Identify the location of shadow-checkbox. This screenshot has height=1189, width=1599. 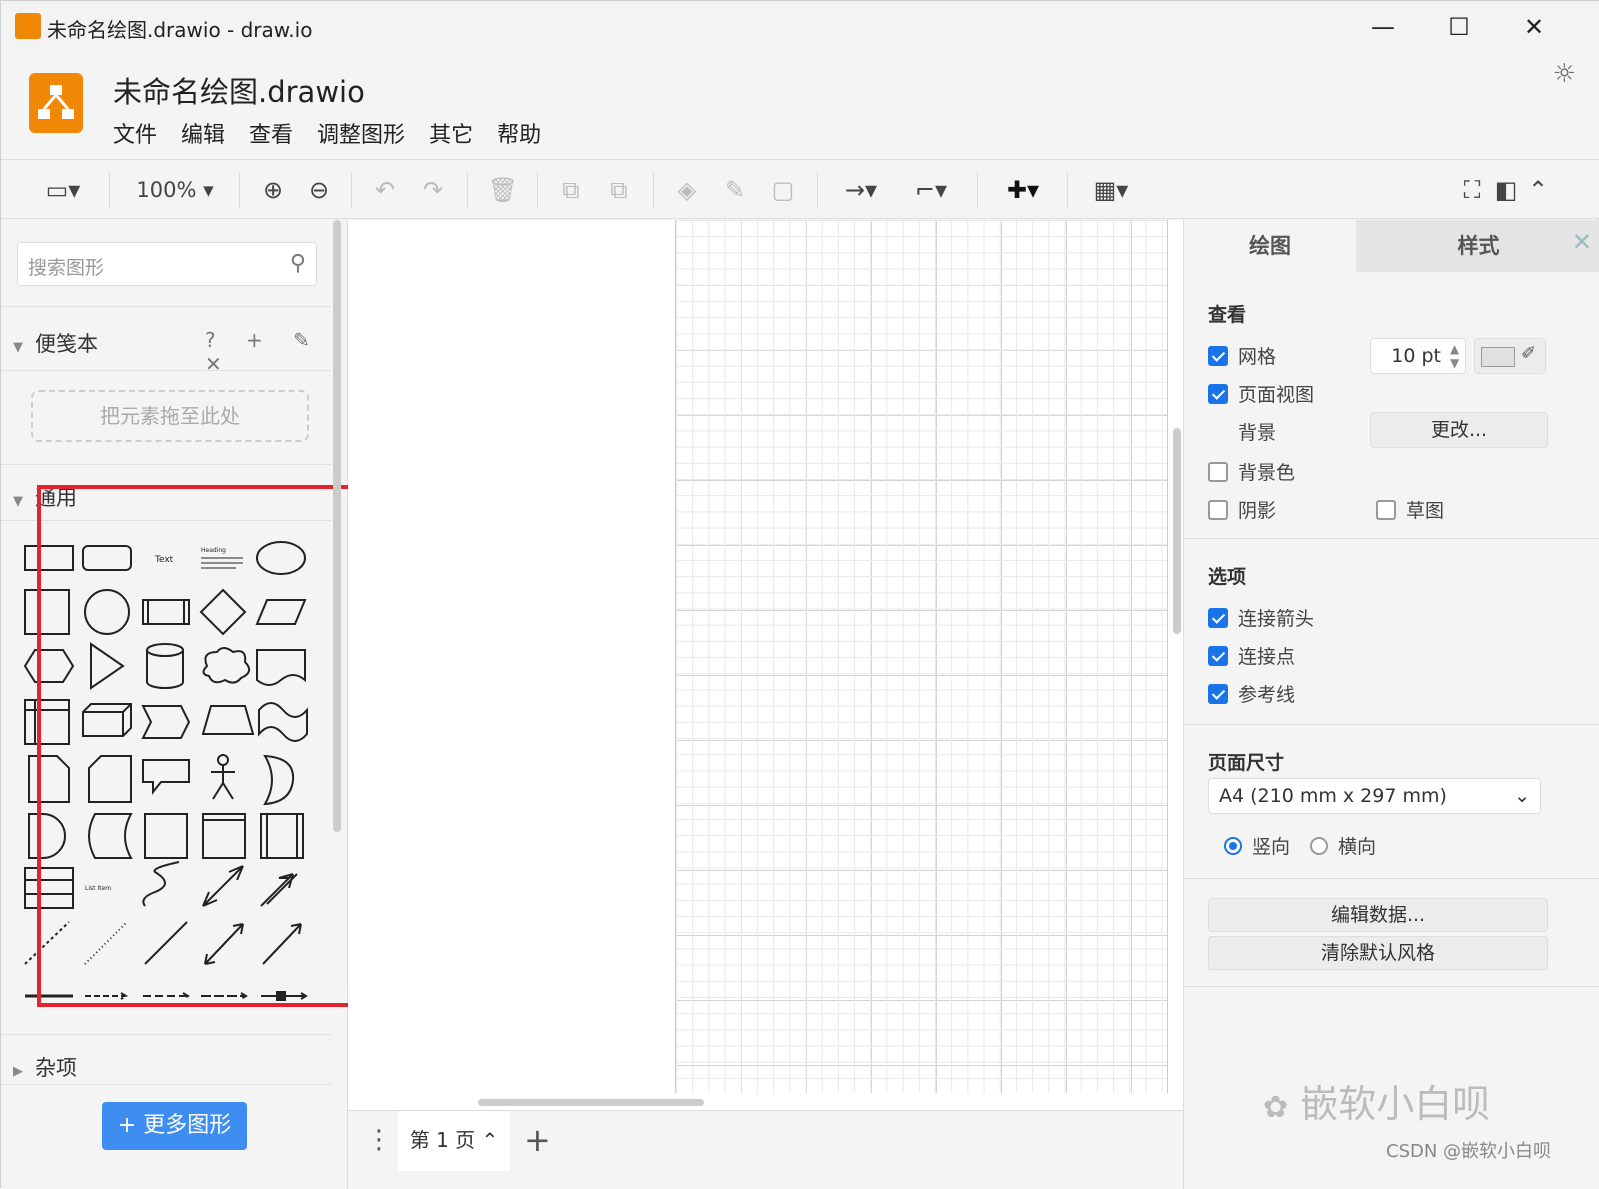
(1218, 509).